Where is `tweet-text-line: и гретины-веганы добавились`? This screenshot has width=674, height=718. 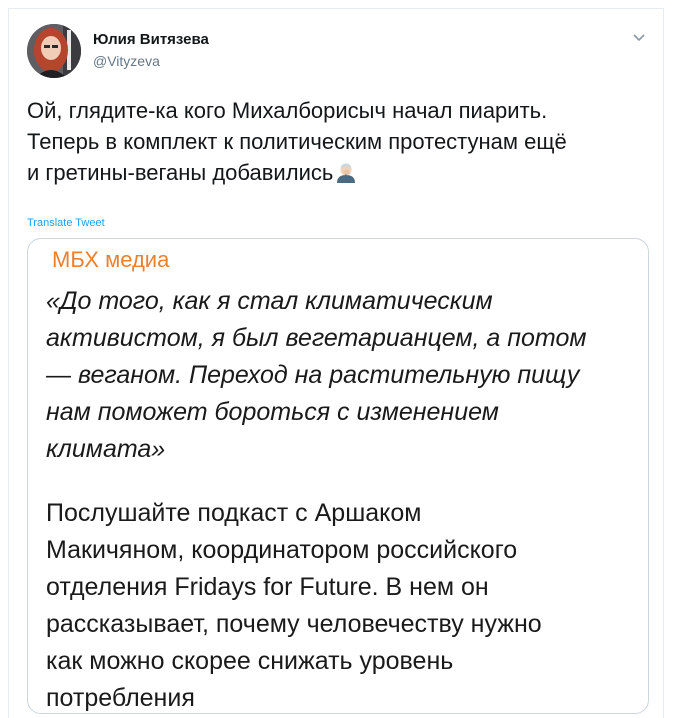
tweet-text-line: и гретины-веганы добавились is located at coordinates (342, 172).